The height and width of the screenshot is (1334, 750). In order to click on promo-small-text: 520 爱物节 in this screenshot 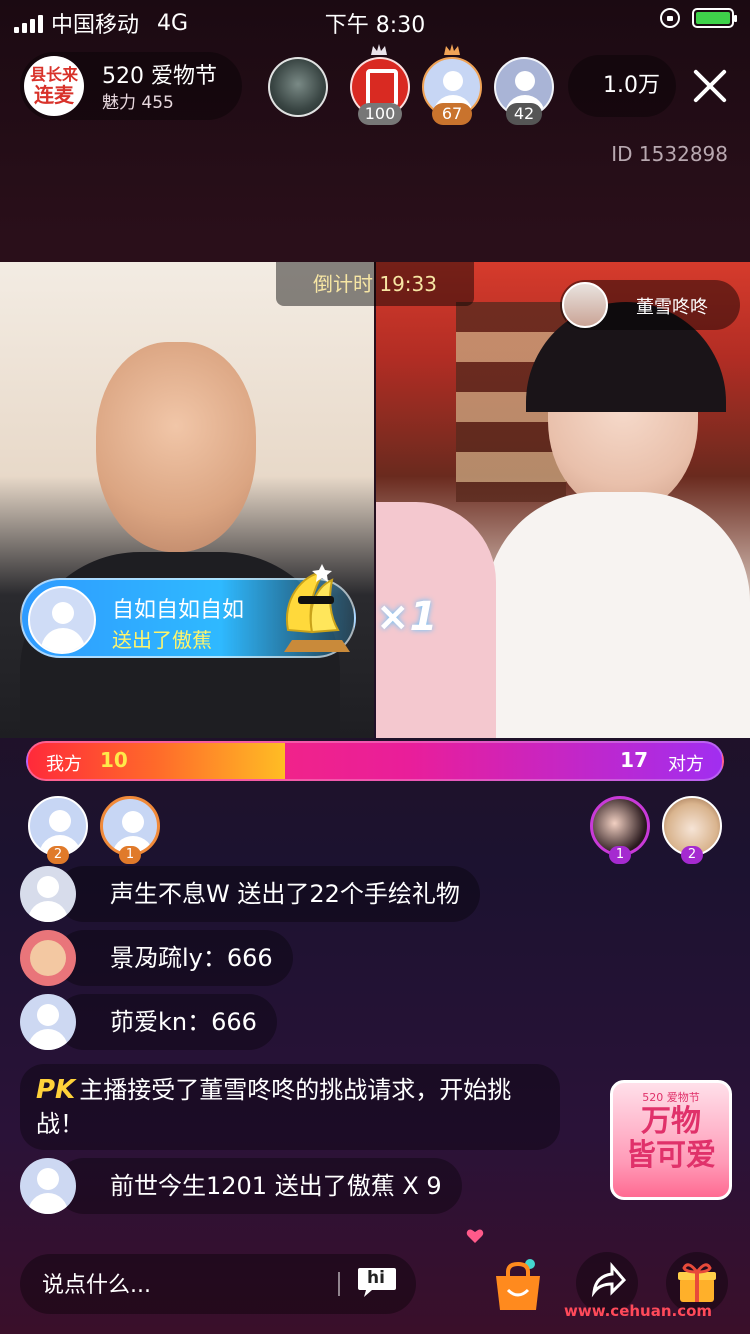, I will do `click(671, 1097)`.